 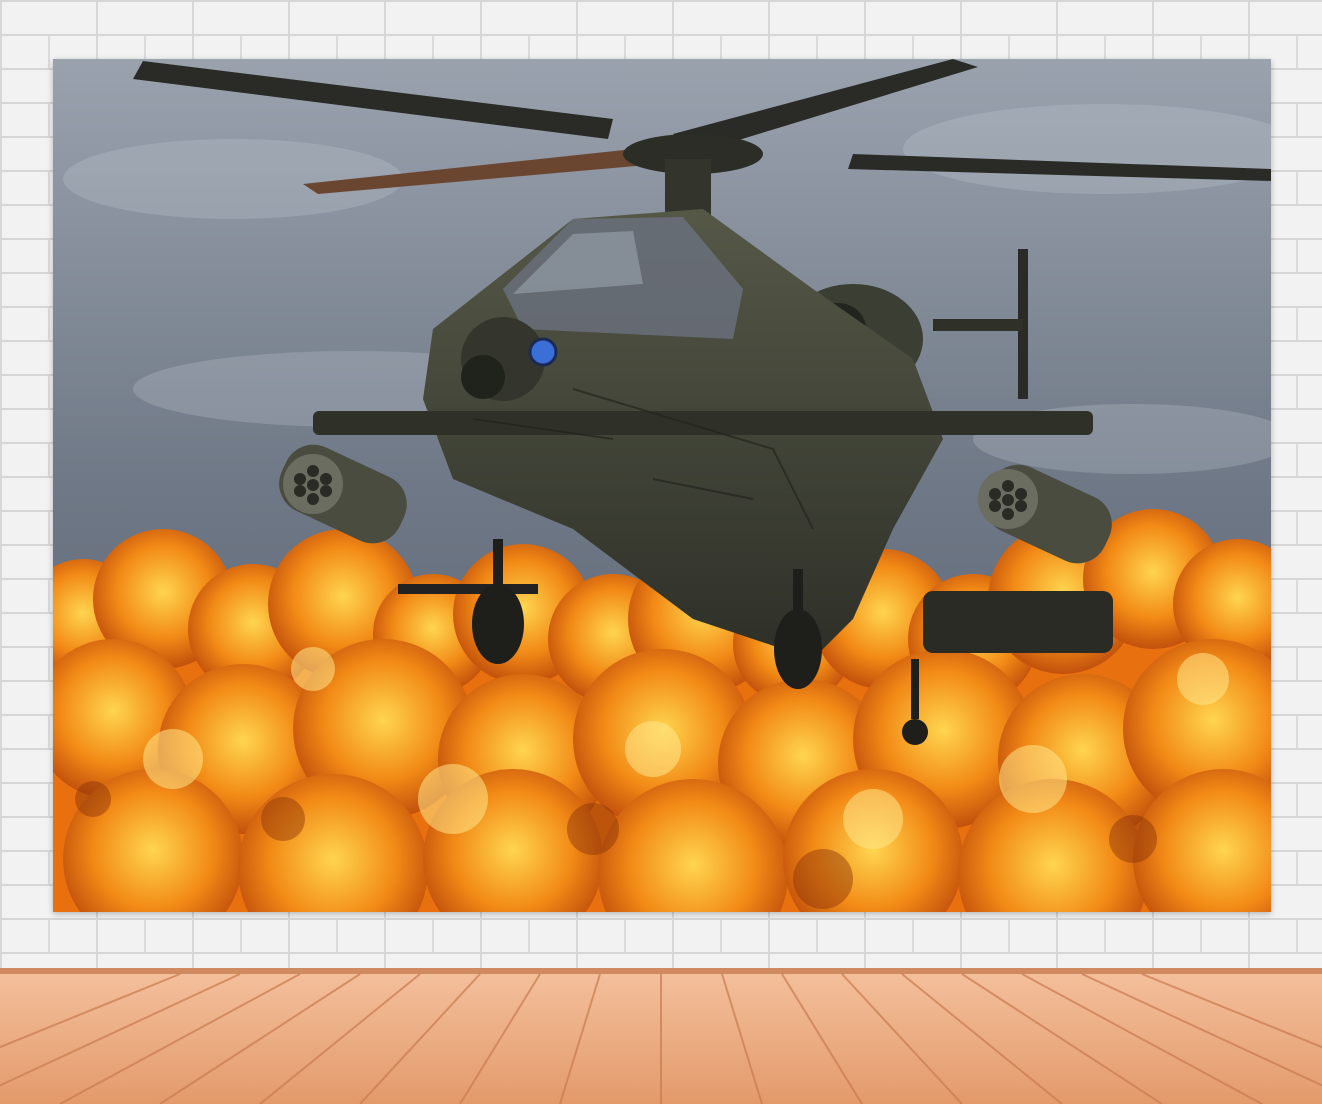 I want to click on stub-wing, so click(x=703, y=423).